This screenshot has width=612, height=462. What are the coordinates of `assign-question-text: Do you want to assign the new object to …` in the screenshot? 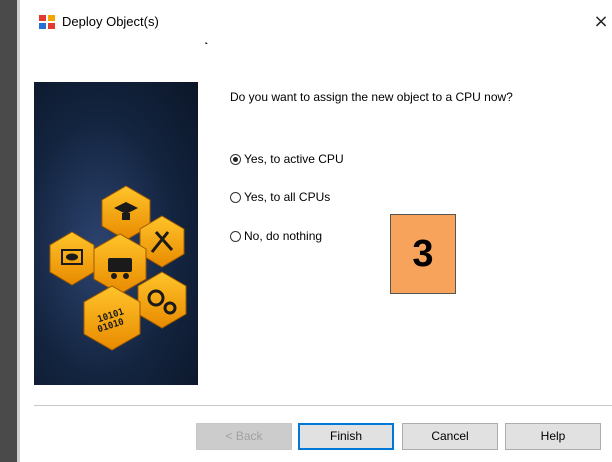 It's located at (371, 97).